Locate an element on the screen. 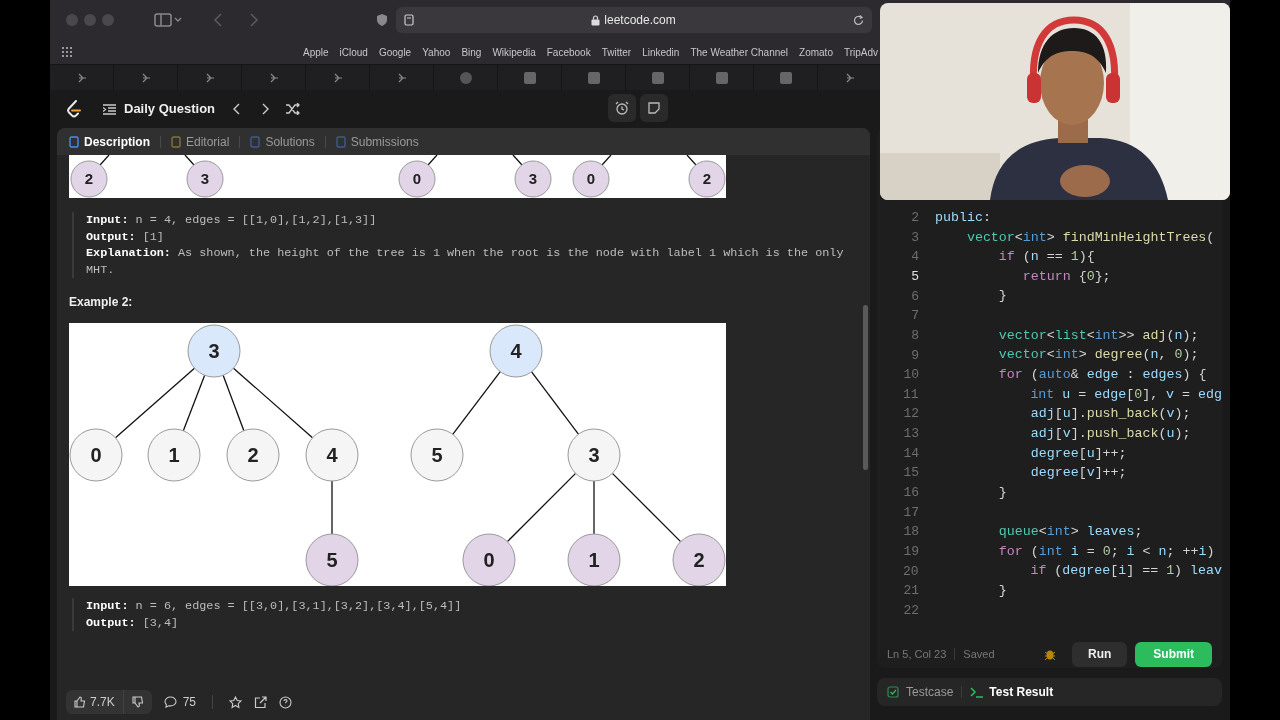 Image resolution: width=1280 pixels, height=720 pixels. code-line: vector<list<int>> adj(n); is located at coordinates (1098, 335).